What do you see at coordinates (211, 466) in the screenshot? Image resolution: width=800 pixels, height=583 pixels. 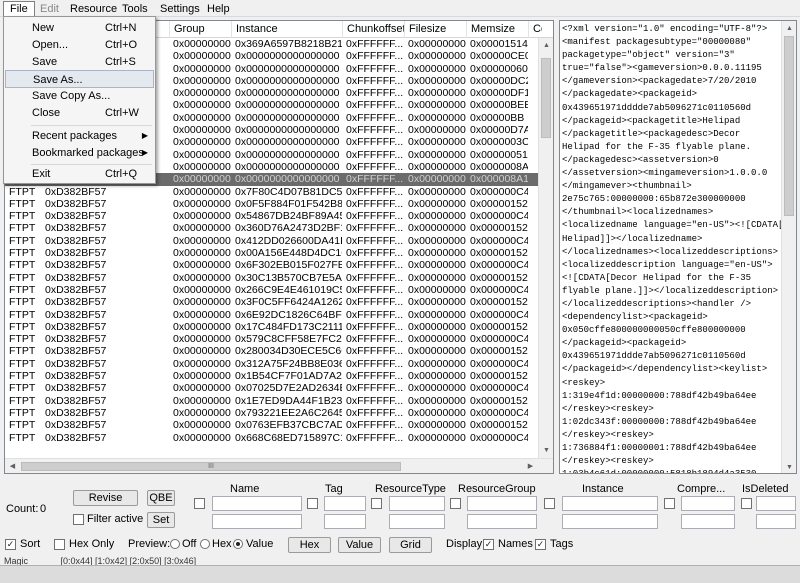 I see `grid-horizontal-scroll-thumb: III` at bounding box center [211, 466].